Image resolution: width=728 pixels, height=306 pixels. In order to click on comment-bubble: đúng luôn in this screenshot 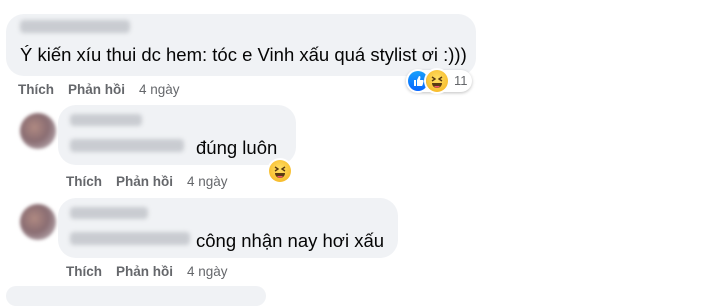, I will do `click(177, 135)`.